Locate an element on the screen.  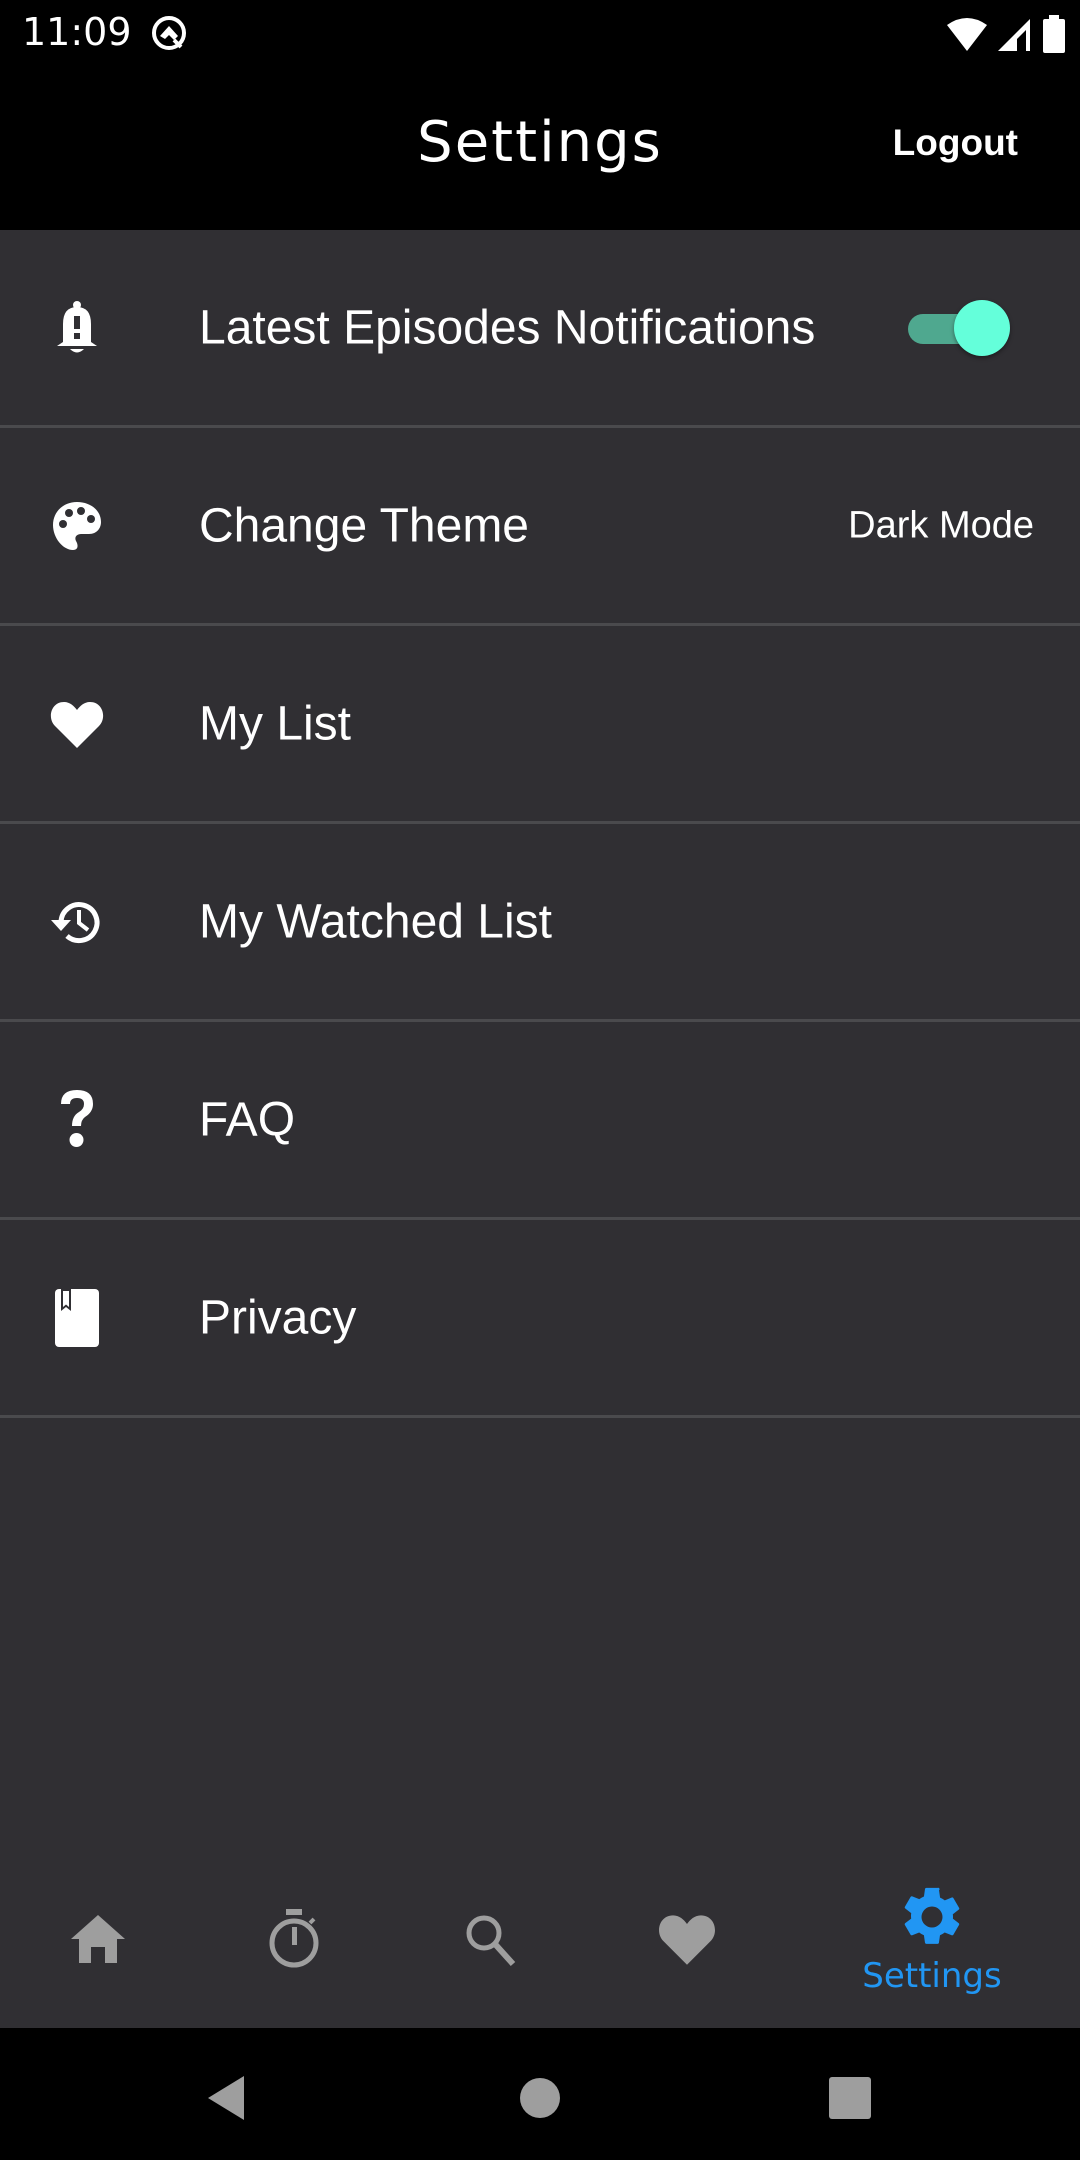
question-icon is located at coordinates (77, 1119).